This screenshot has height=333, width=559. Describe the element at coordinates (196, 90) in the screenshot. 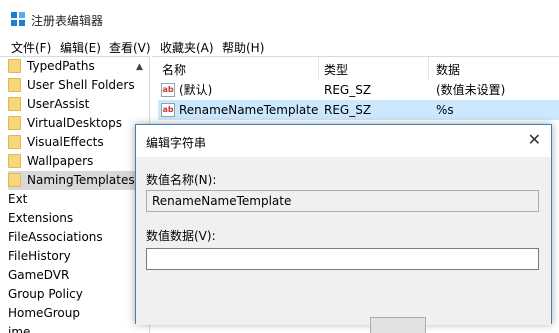

I see `value-name: (默认)` at that location.